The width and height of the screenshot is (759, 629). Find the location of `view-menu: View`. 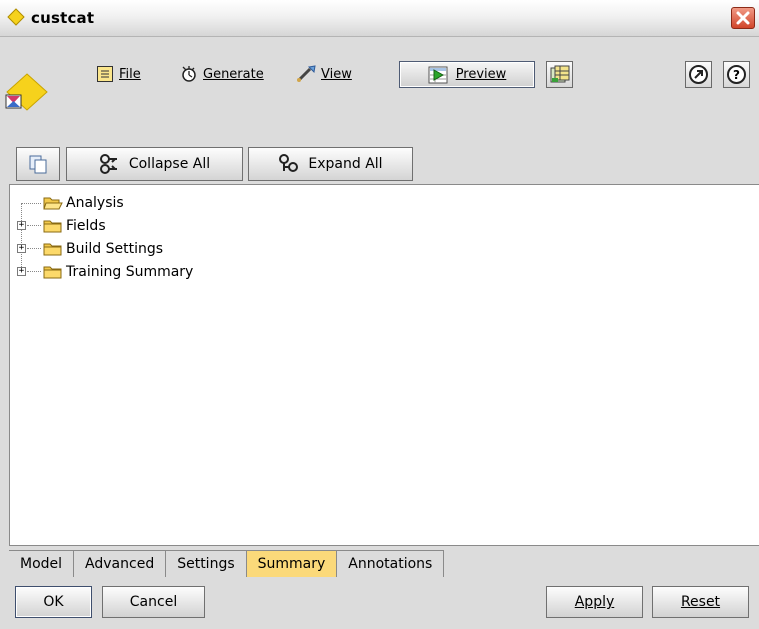

view-menu: View is located at coordinates (324, 74).